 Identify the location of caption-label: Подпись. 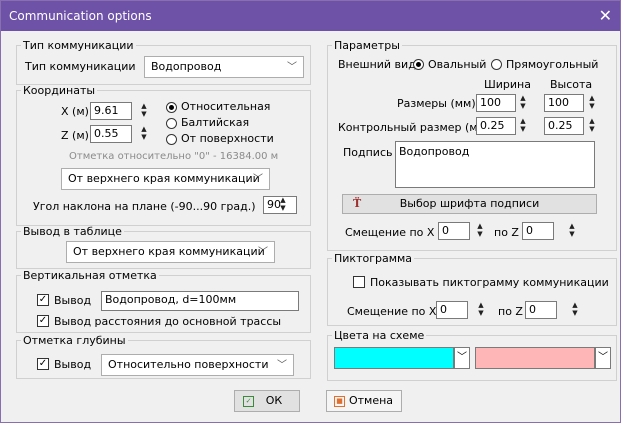
(368, 152).